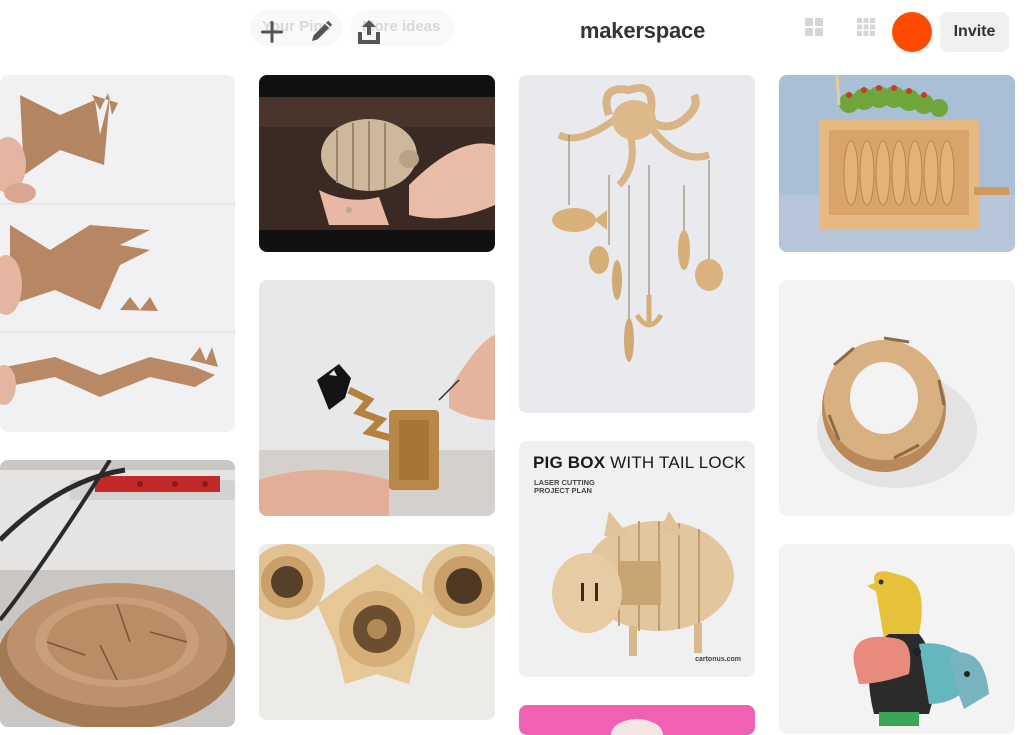  I want to click on pink-pin-image, so click(637, 720).